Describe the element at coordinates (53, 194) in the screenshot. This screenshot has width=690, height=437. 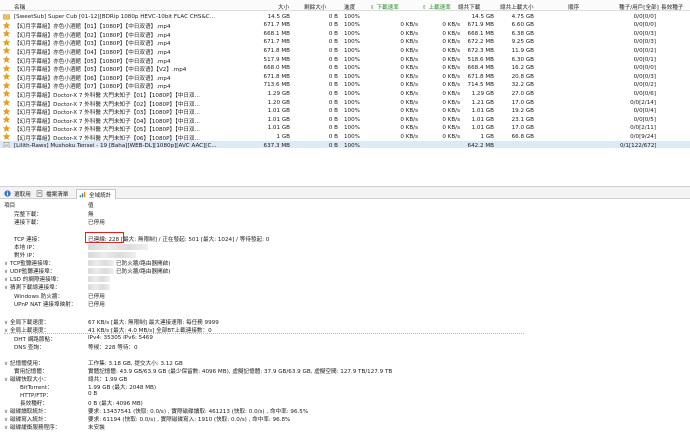
I see `tab-files: 檔案清單` at that location.